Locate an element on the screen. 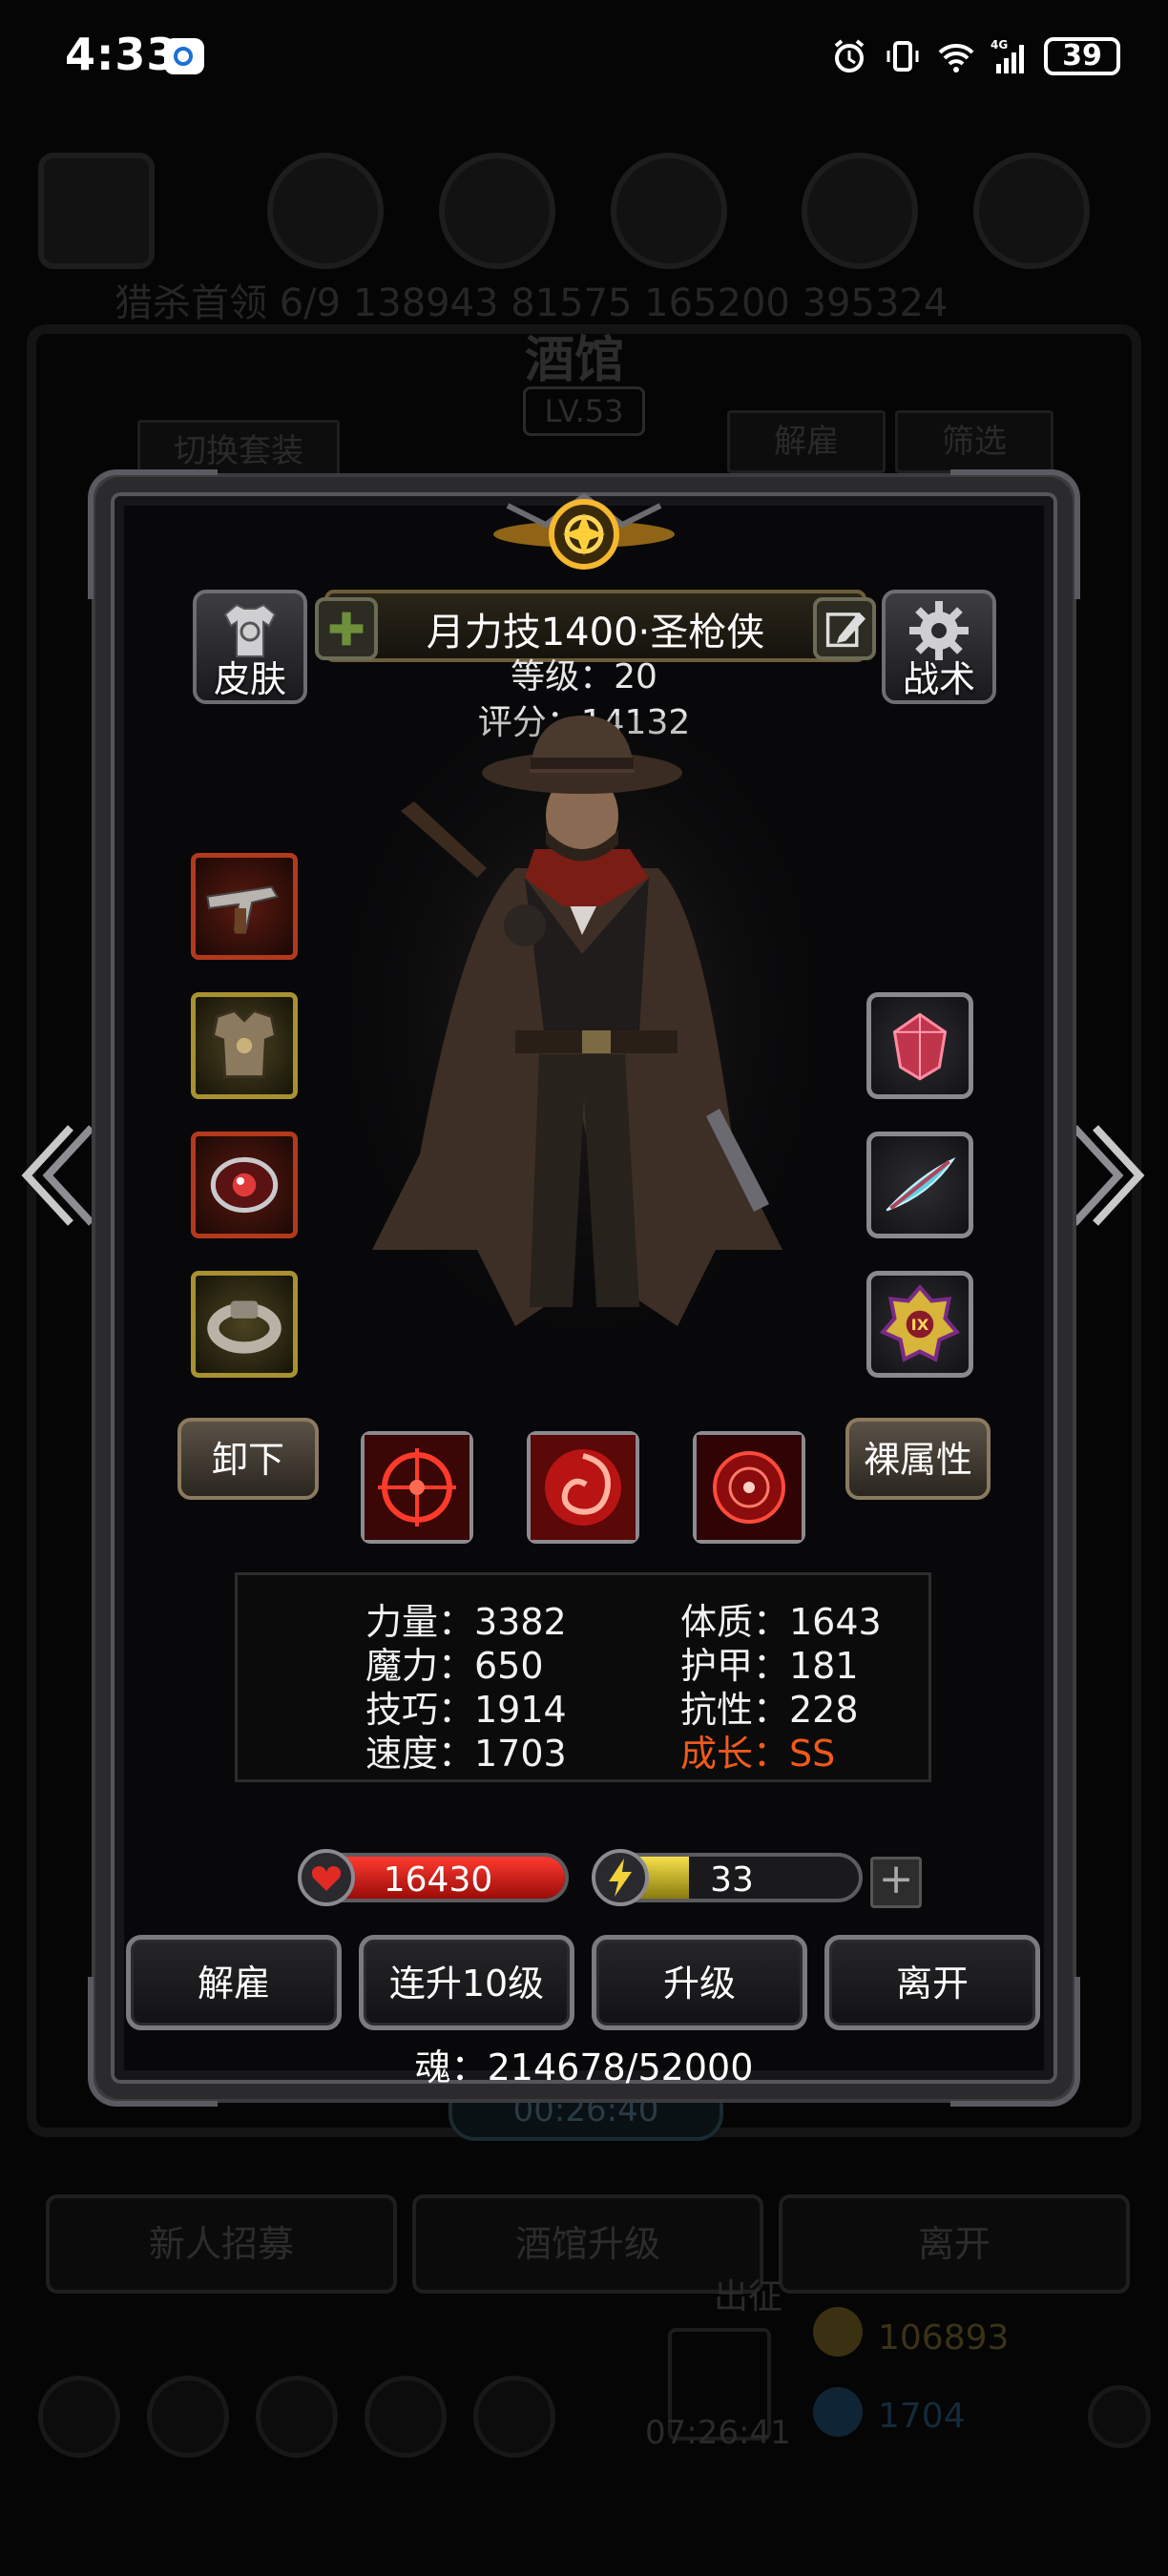 Image resolution: width=1168 pixels, height=2576 pixels. lightning-icon is located at coordinates (620, 1877).